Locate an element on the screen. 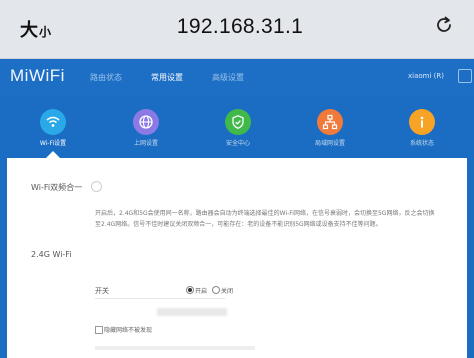 This screenshot has width=474, height=358. radio-on is located at coordinates (190, 290).